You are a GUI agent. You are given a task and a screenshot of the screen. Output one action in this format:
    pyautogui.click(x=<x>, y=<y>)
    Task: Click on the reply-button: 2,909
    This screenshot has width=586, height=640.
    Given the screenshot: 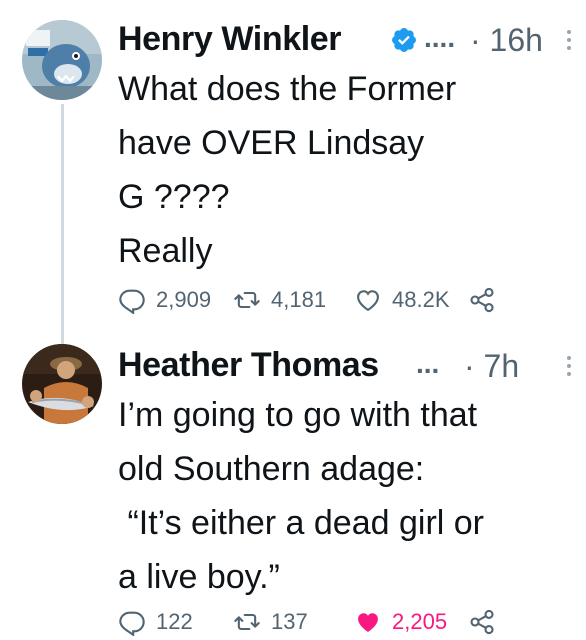 What is the action you would take?
    pyautogui.click(x=164, y=300)
    